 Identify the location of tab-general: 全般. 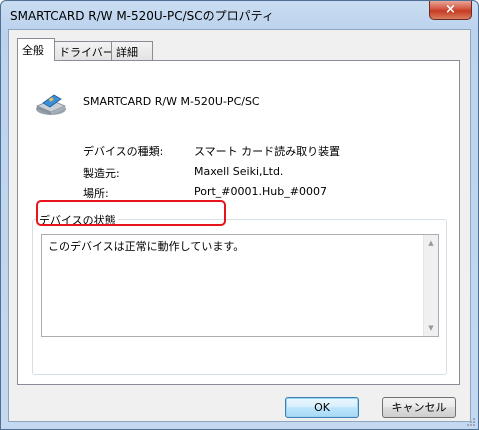
(36, 49).